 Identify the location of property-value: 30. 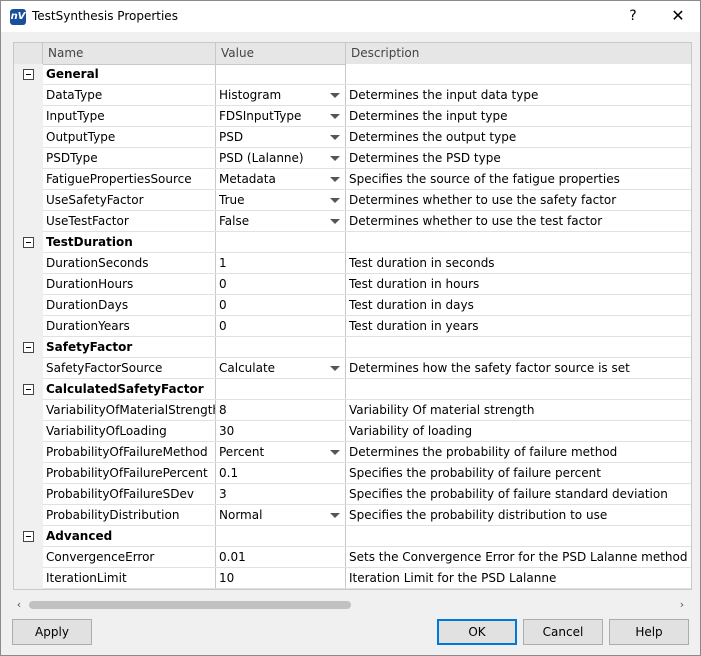
(281, 431).